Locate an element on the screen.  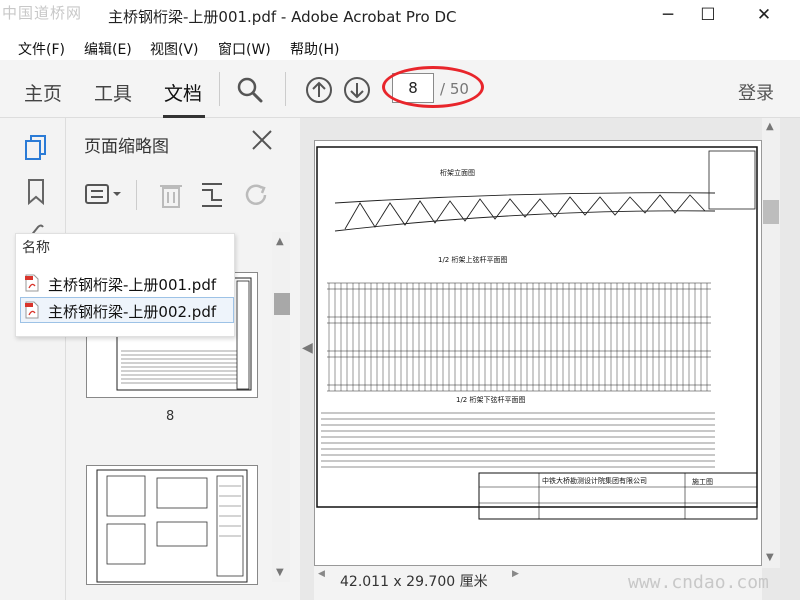
menu-window: 窗口(W) is located at coordinates (244, 49).